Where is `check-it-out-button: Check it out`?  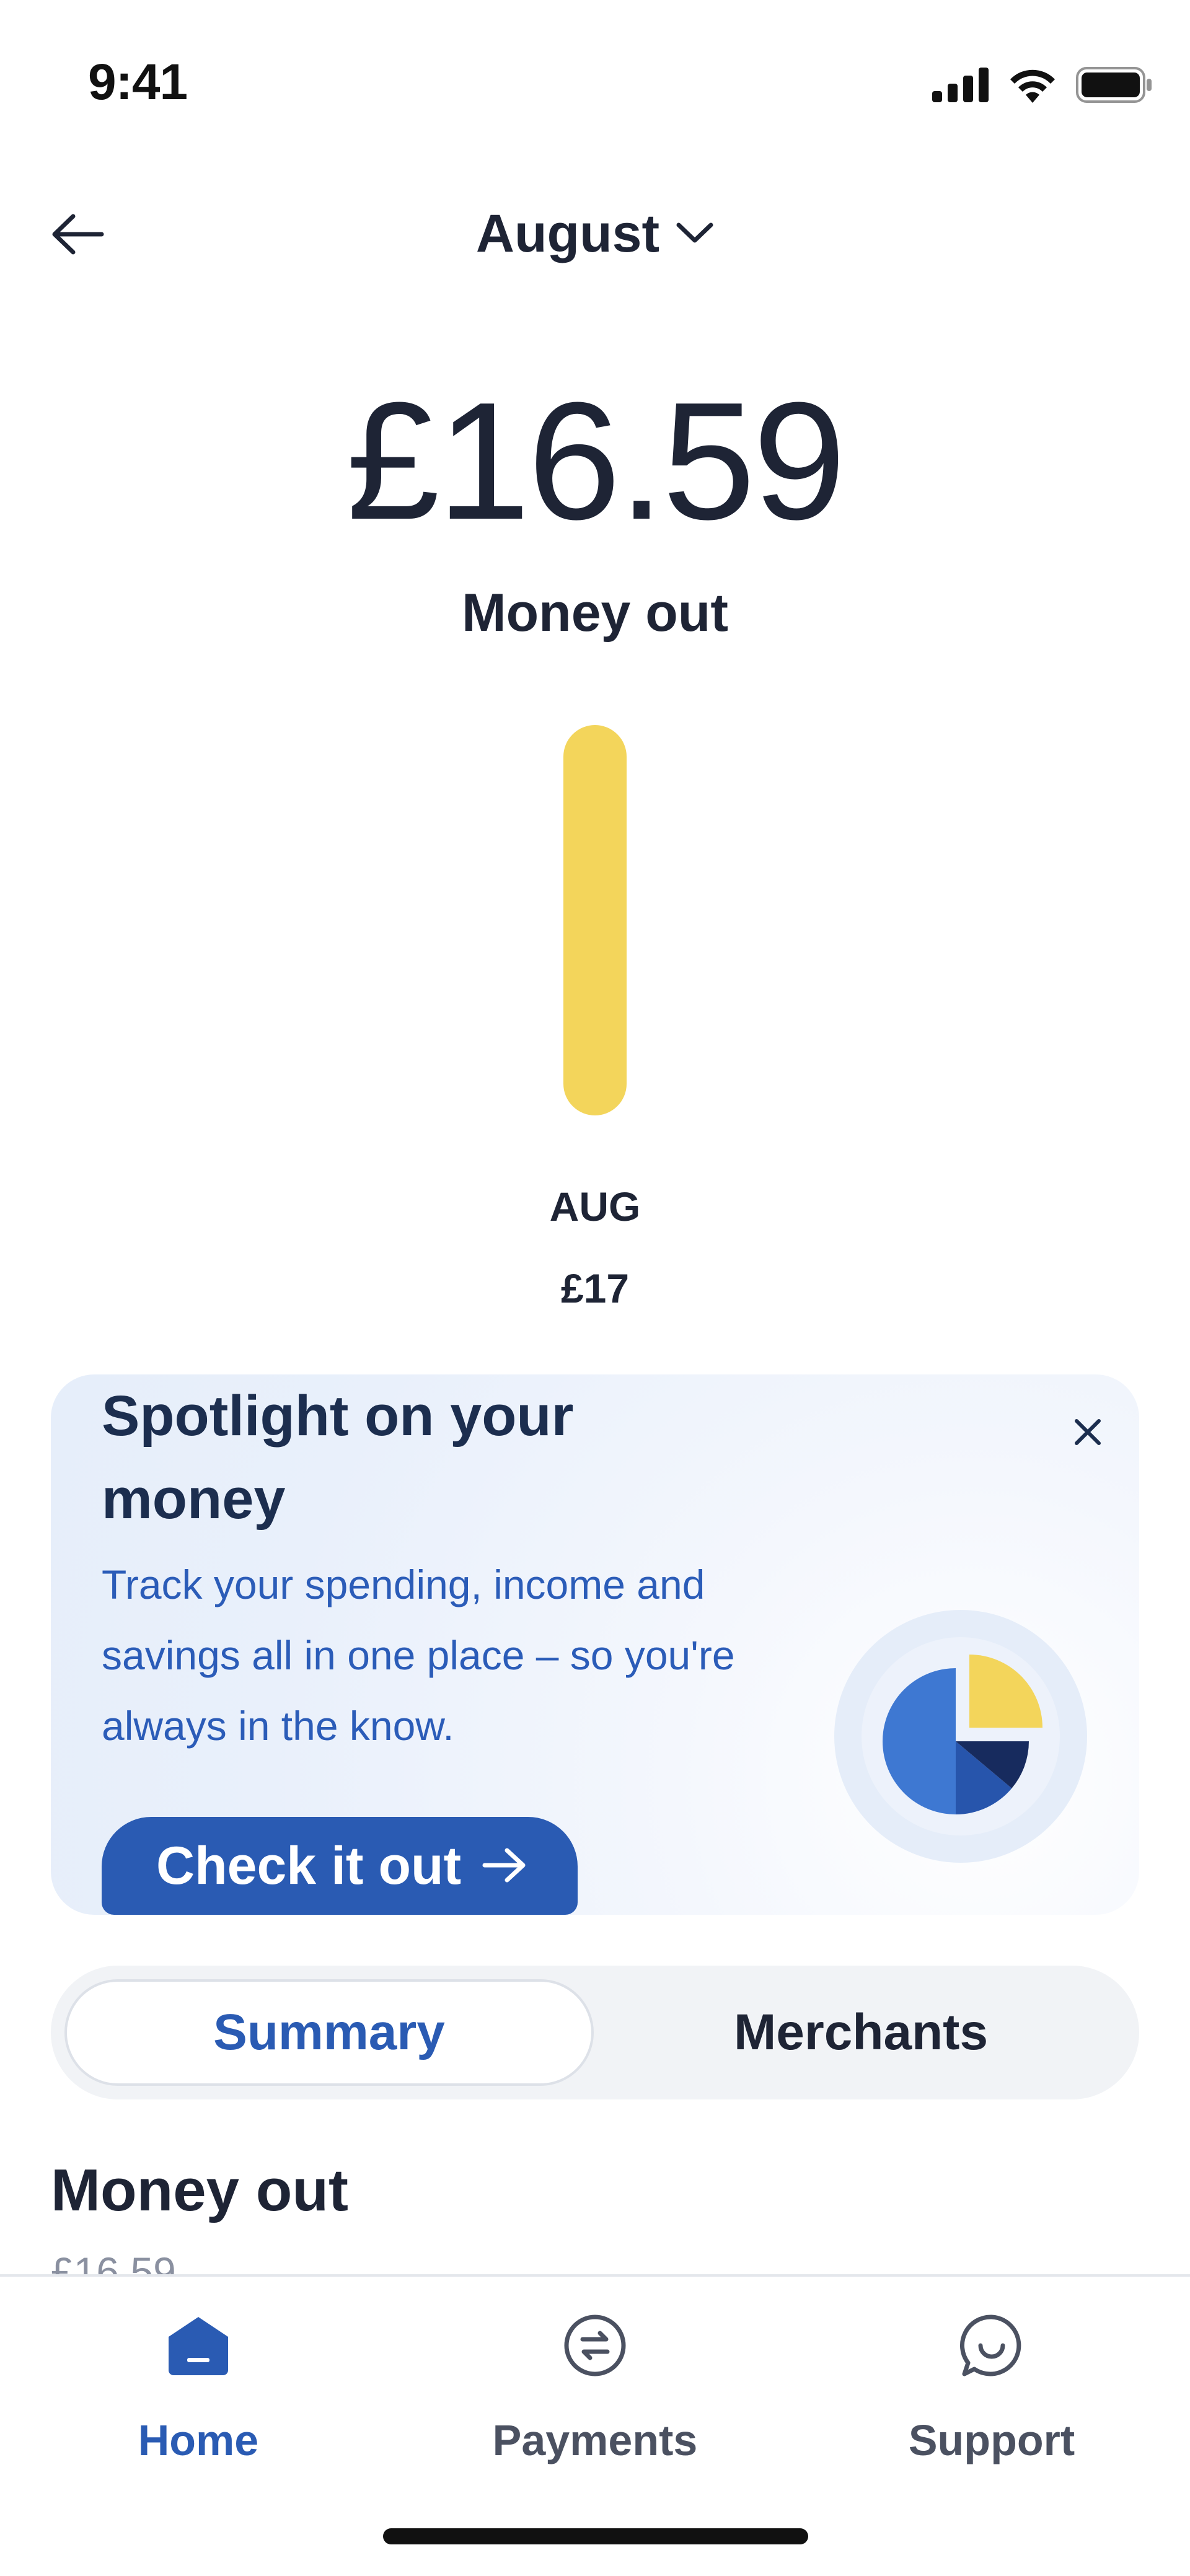
check-it-out-button: Check it out is located at coordinates (340, 1866).